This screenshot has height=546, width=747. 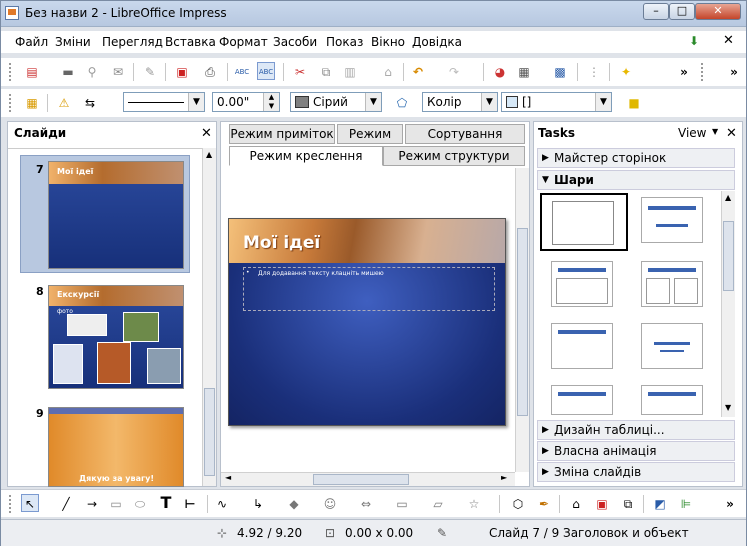 I want to click on from-file-icon: ⌂, so click(x=576, y=504).